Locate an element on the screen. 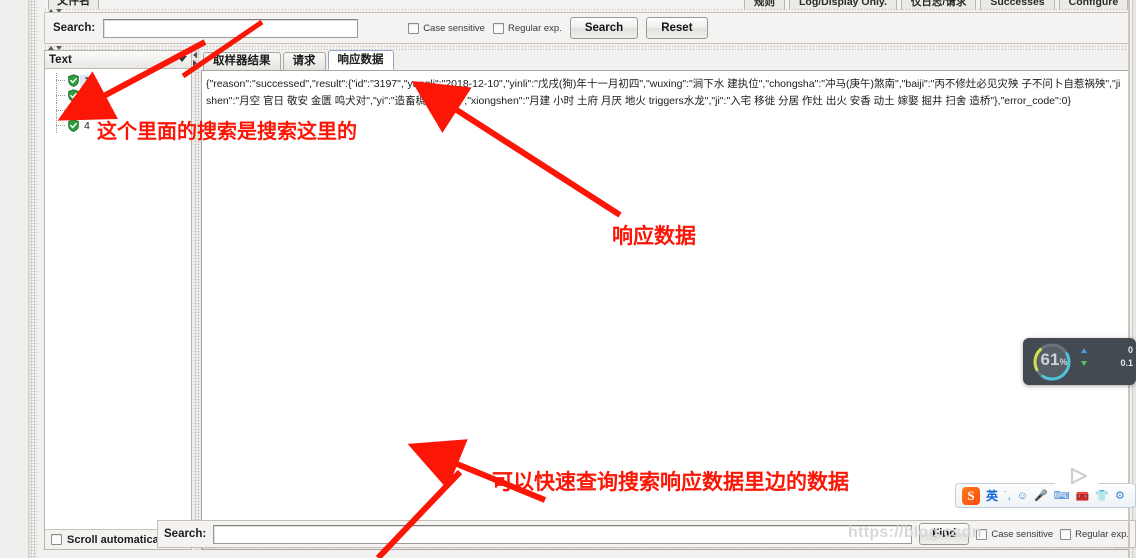 The image size is (1136, 558). bottom-search-panel: Search: Find Case sensitive Regular exp. is located at coordinates (646, 534).